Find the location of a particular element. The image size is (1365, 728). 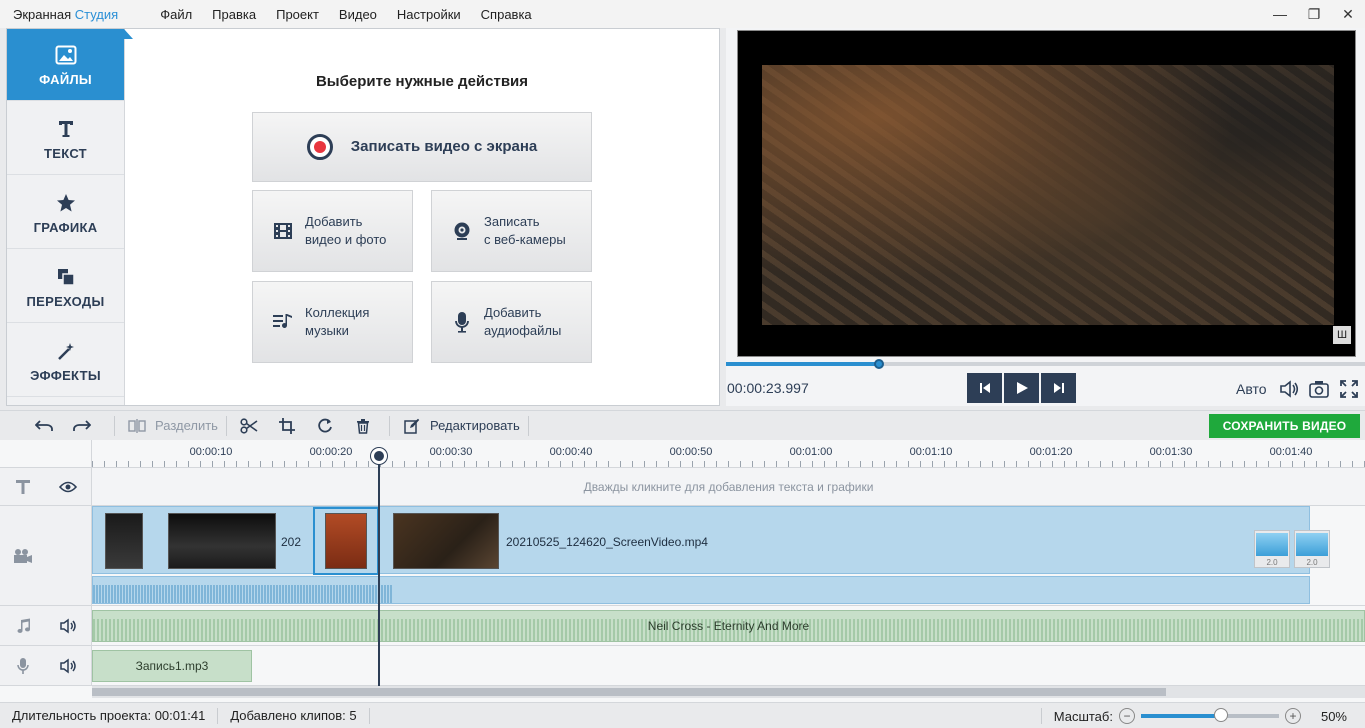

menu-settings: Настройки is located at coordinates (429, 14).